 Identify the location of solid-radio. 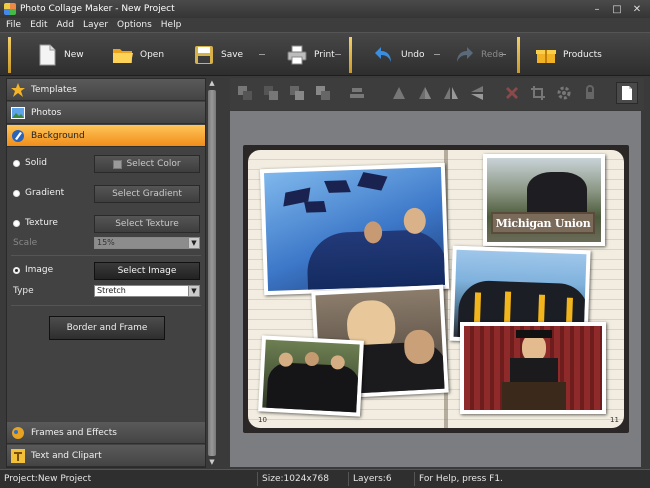
(16, 163).